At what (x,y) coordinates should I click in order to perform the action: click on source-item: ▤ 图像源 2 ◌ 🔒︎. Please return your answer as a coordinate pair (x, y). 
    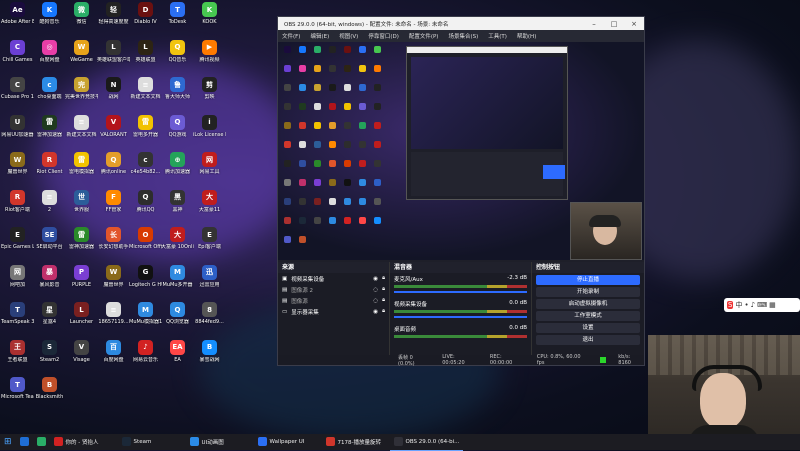
    Looking at the image, I should click on (333, 289).